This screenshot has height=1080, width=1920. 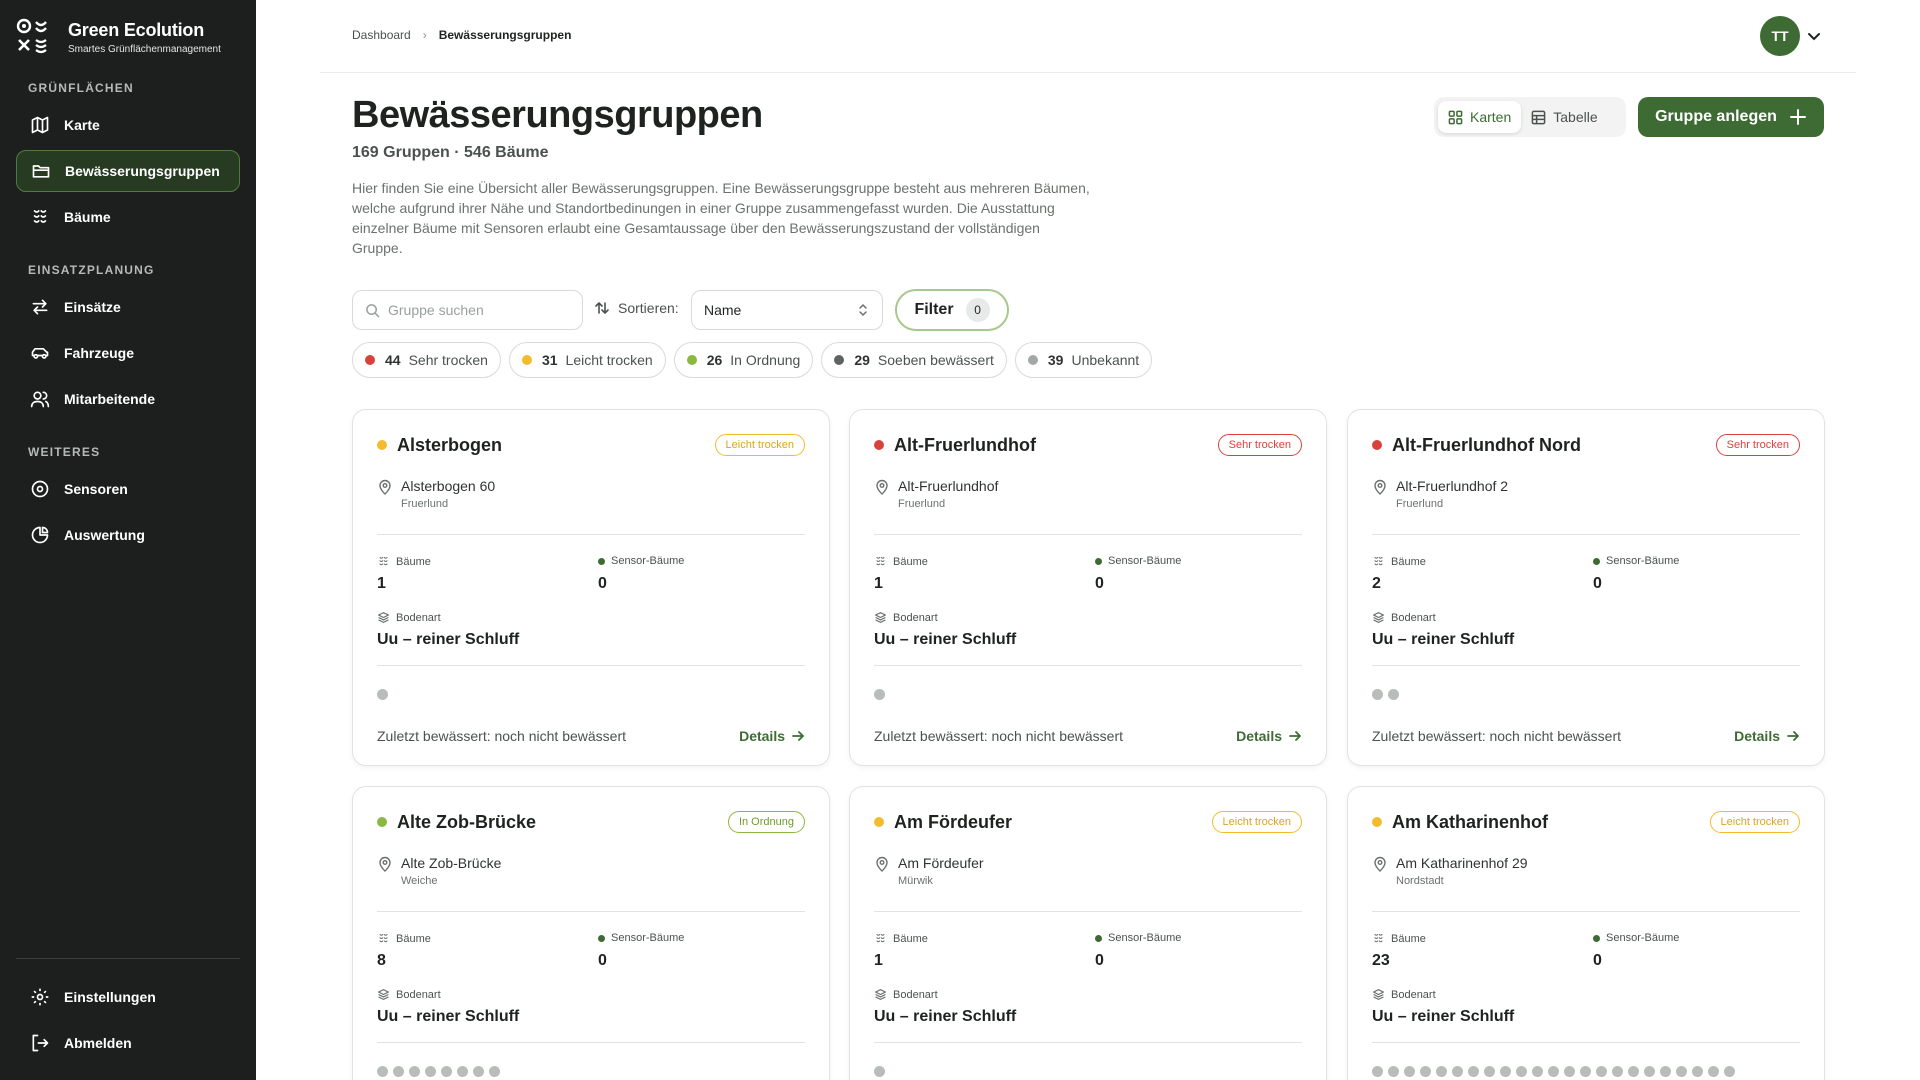 What do you see at coordinates (1088, 445) in the screenshot?
I see `card-header: Alt-Fruerlundhof Sehr trocken` at bounding box center [1088, 445].